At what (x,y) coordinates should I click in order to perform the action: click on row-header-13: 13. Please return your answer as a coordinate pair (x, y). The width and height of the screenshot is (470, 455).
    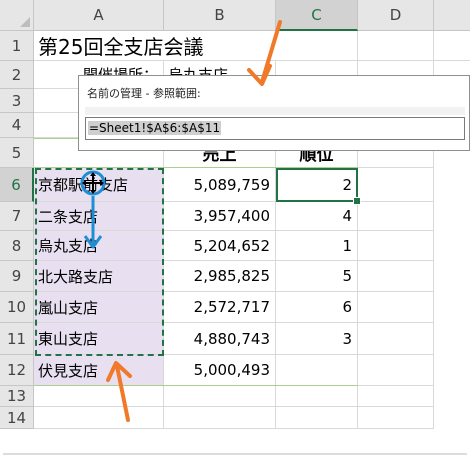
    Looking at the image, I should click on (17, 396).